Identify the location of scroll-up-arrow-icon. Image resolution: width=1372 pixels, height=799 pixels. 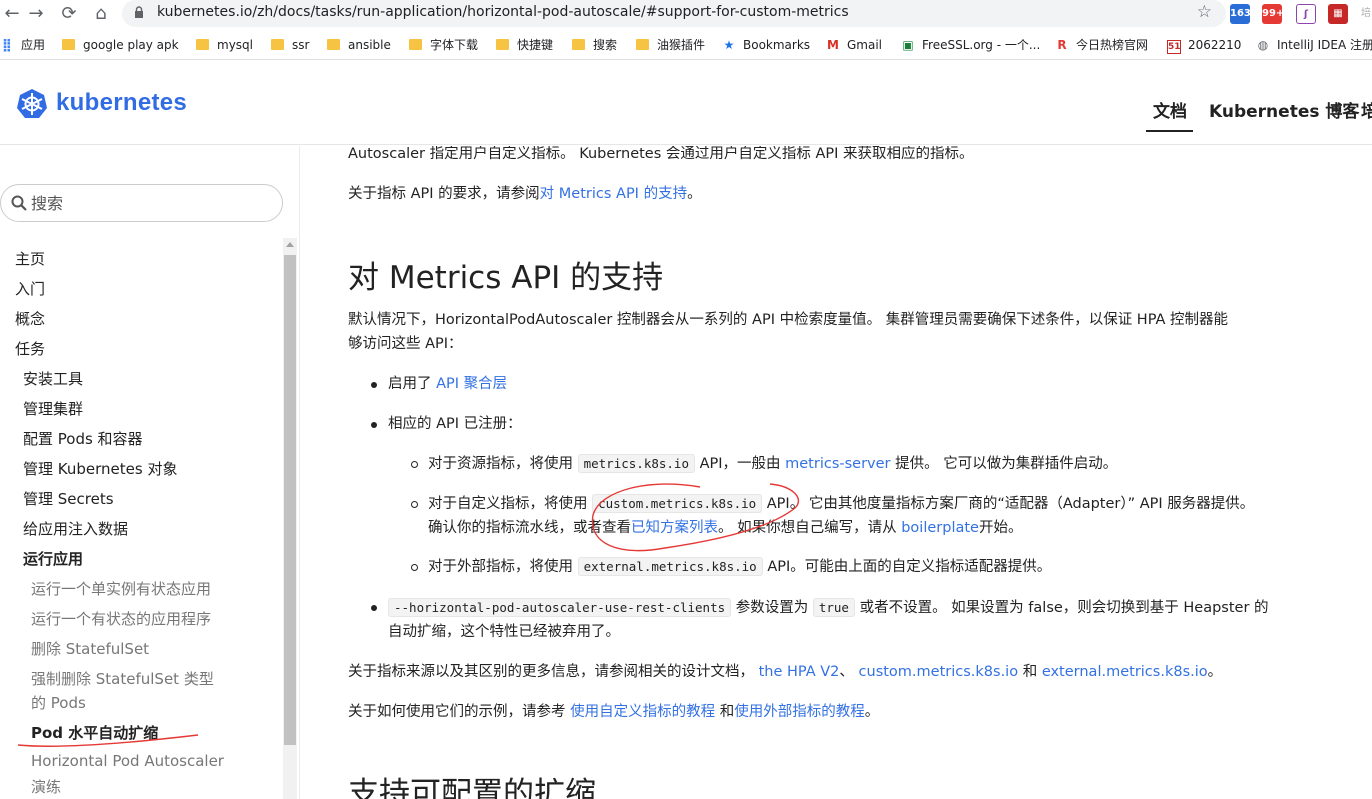
(290, 244).